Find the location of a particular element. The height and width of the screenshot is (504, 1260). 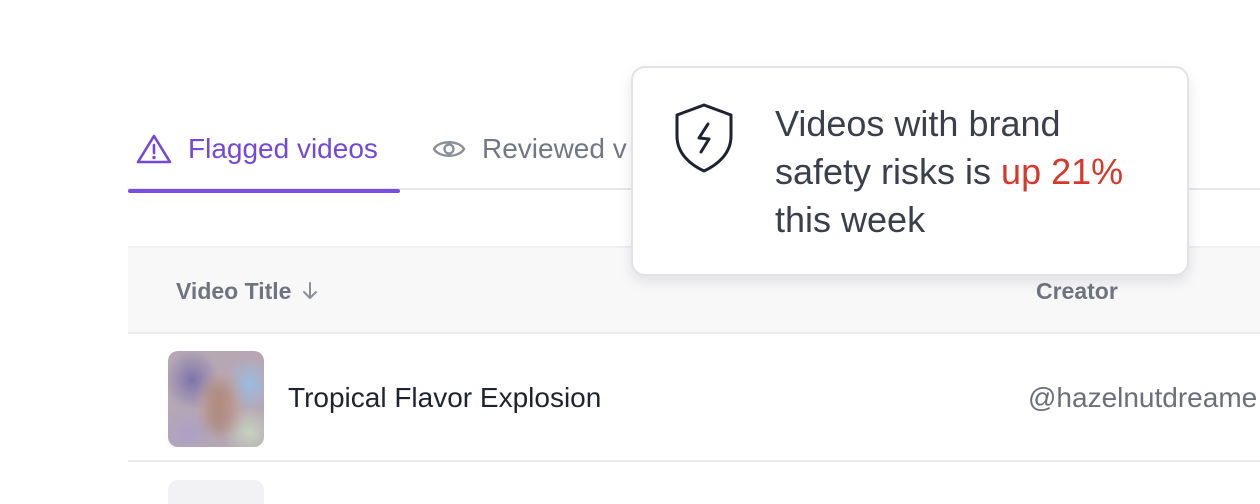

tab-flagged-videos: Flagged videos is located at coordinates (264, 150).